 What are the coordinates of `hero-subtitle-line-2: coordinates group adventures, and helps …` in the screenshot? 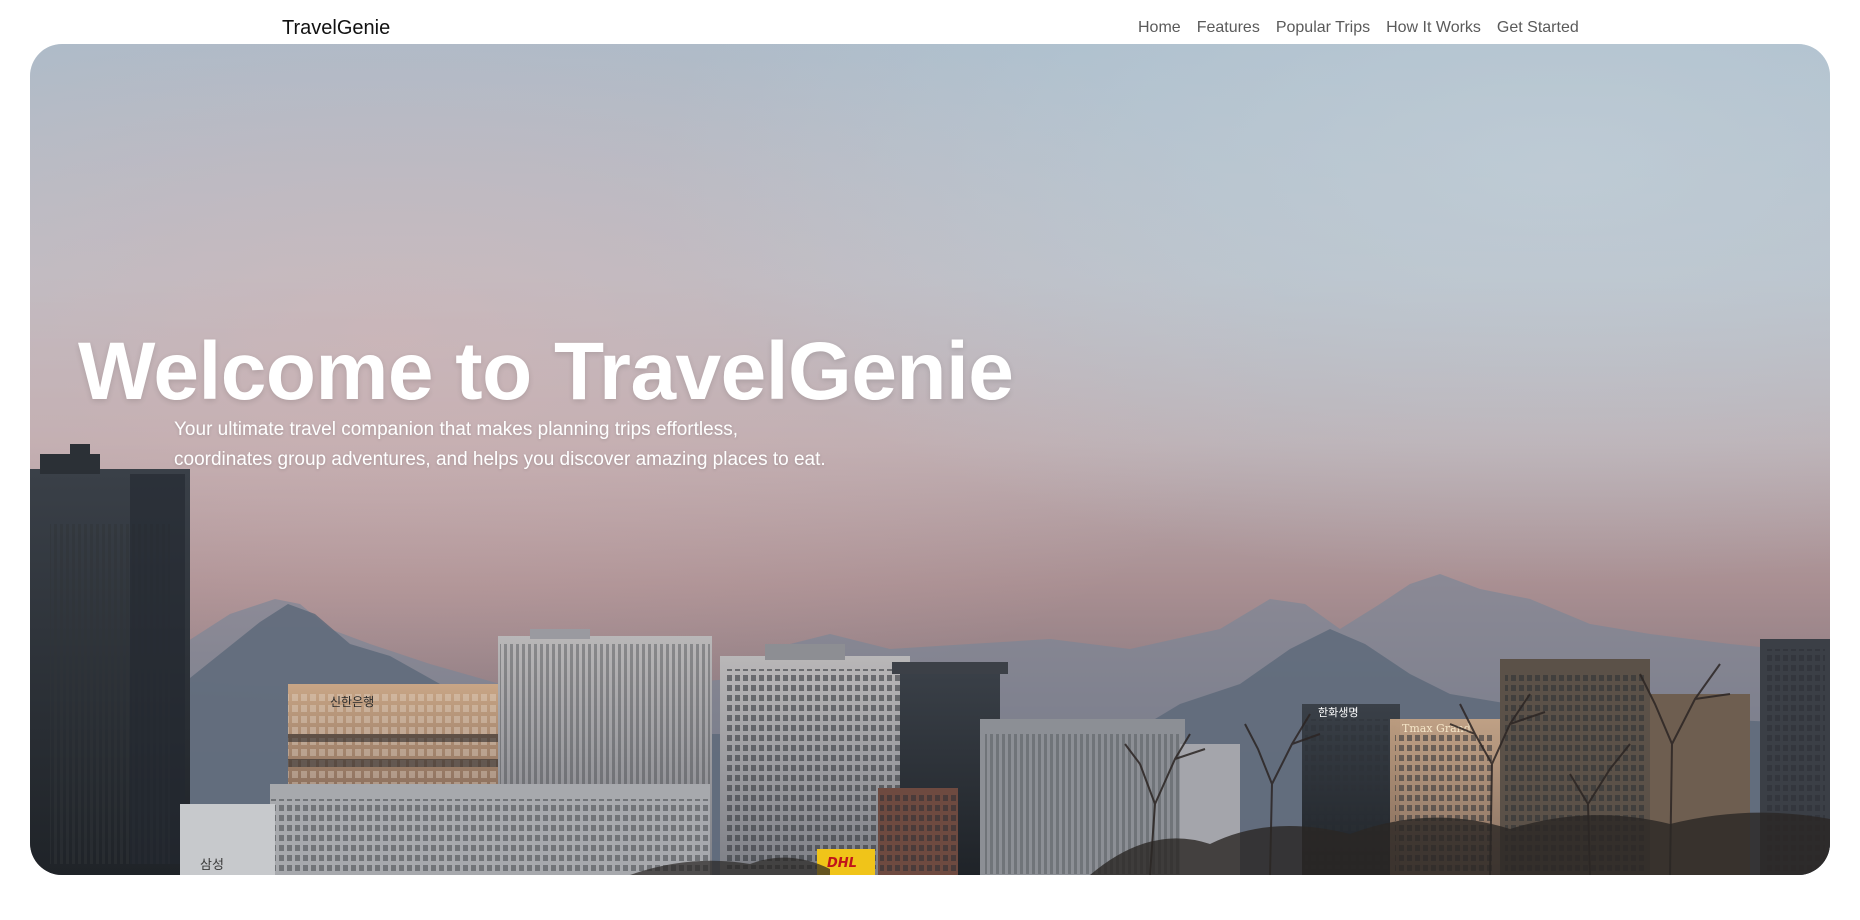 It's located at (500, 459).